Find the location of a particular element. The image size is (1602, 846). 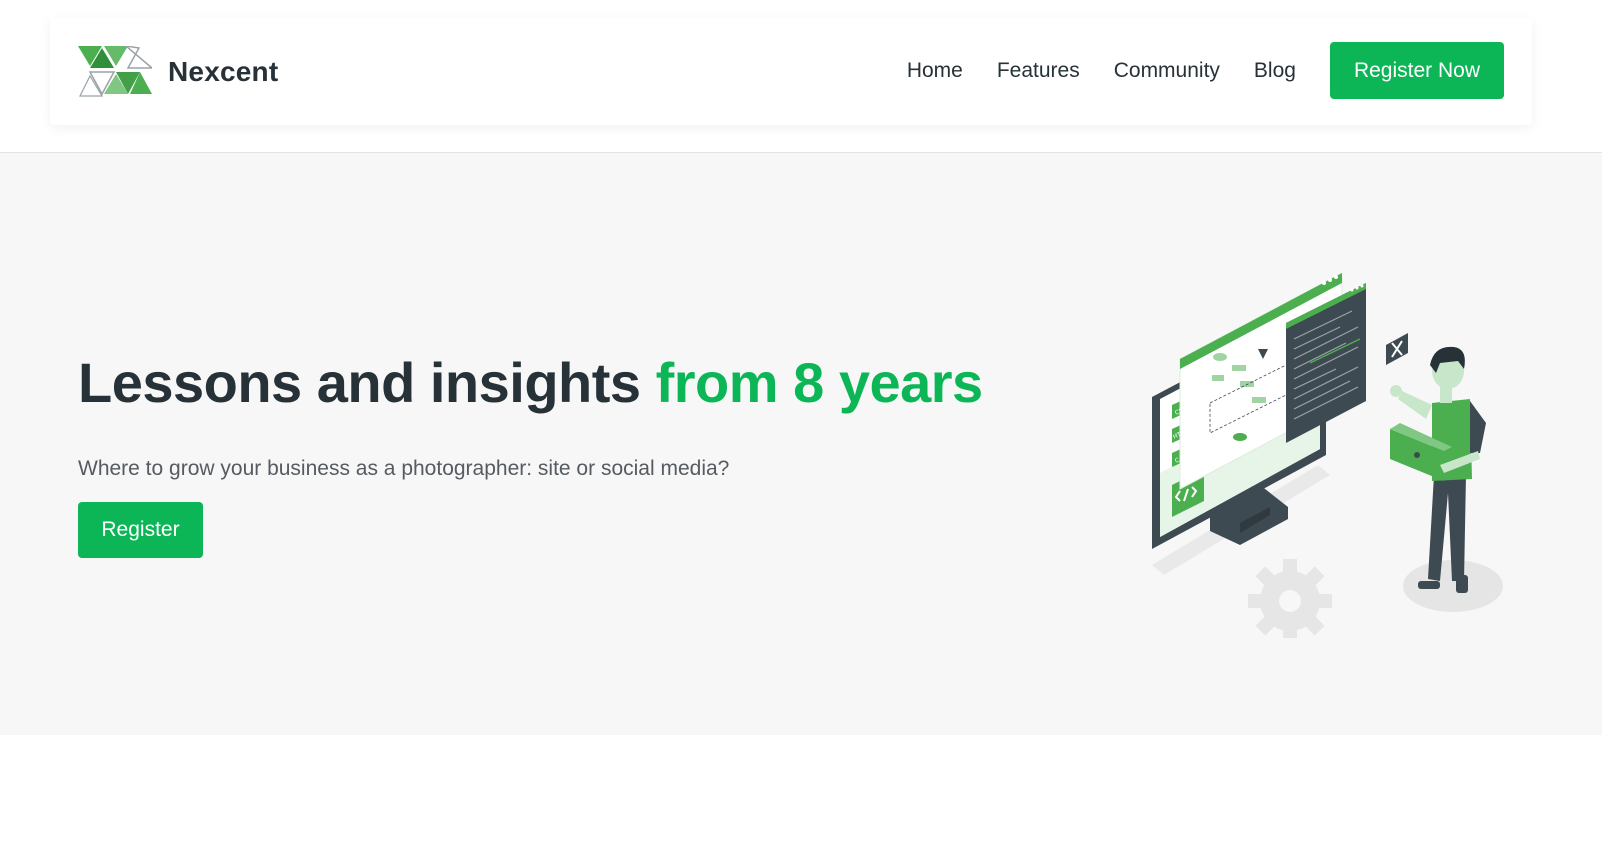

triangles-logo-icon is located at coordinates (115, 71).